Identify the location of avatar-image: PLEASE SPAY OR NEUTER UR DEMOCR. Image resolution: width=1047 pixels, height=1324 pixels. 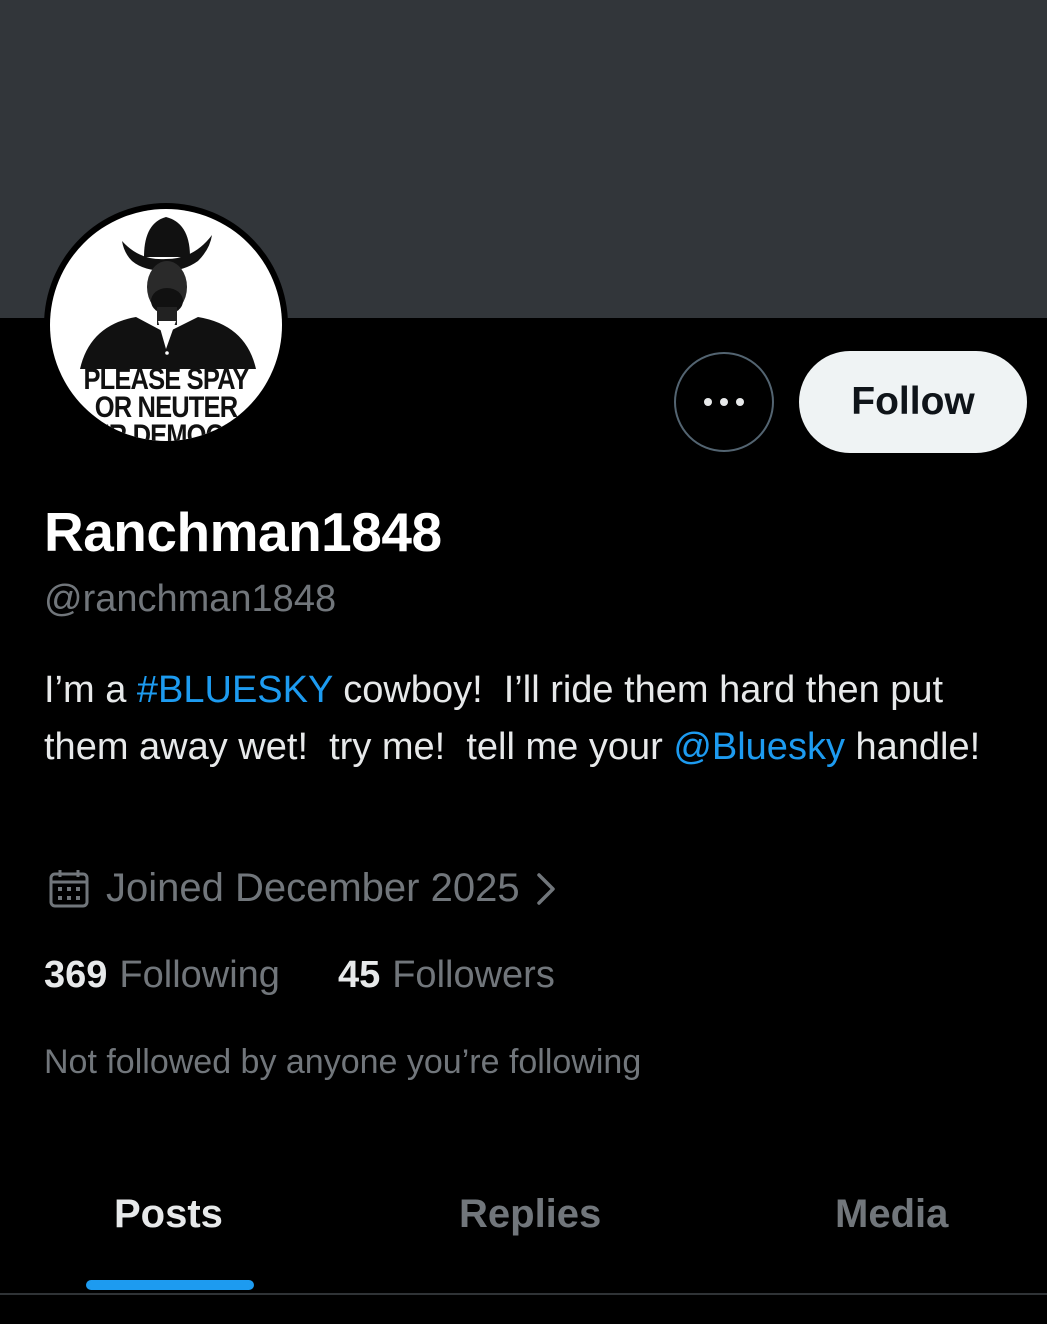
(166, 325).